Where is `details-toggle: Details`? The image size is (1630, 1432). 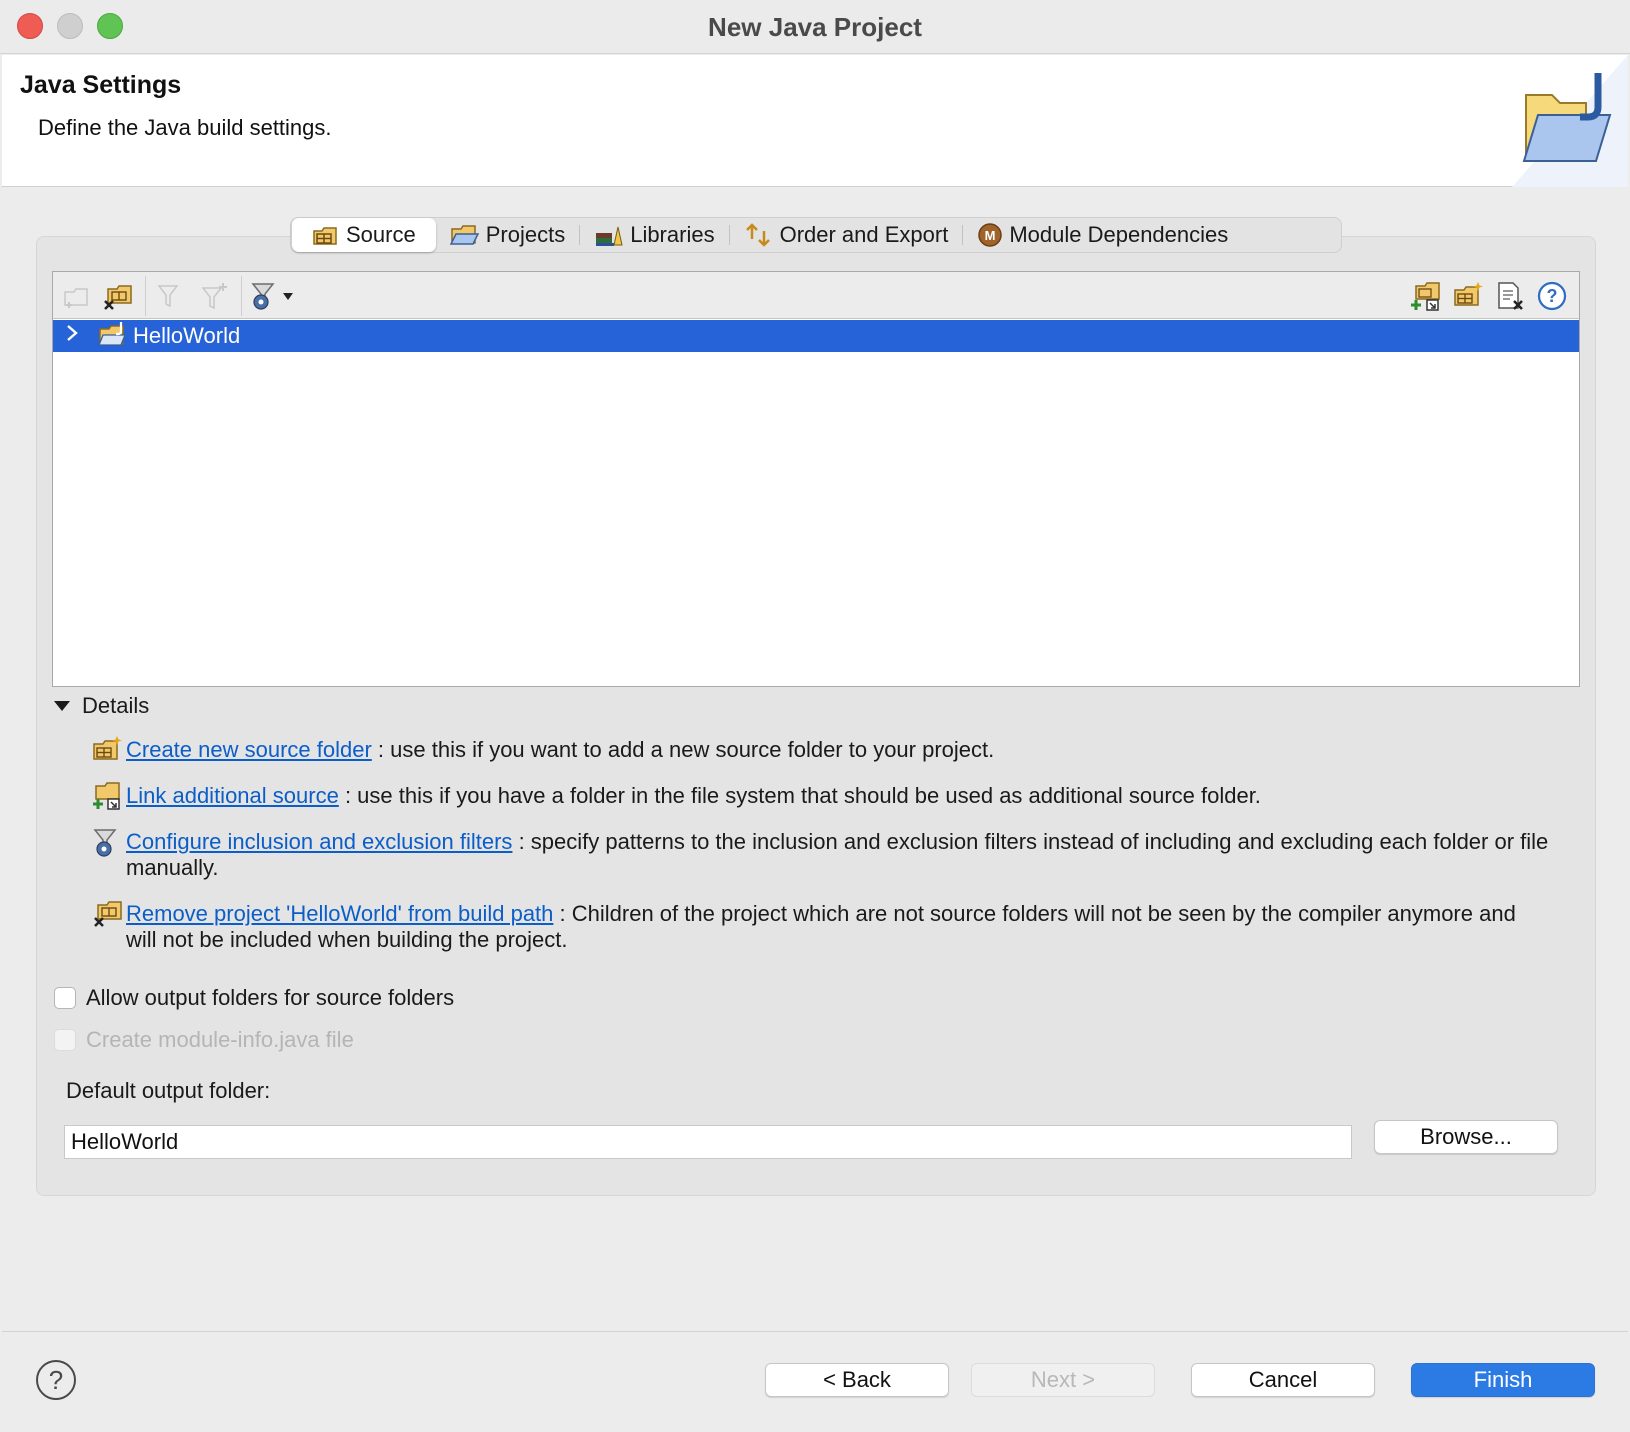
details-toggle: Details is located at coordinates (101, 706).